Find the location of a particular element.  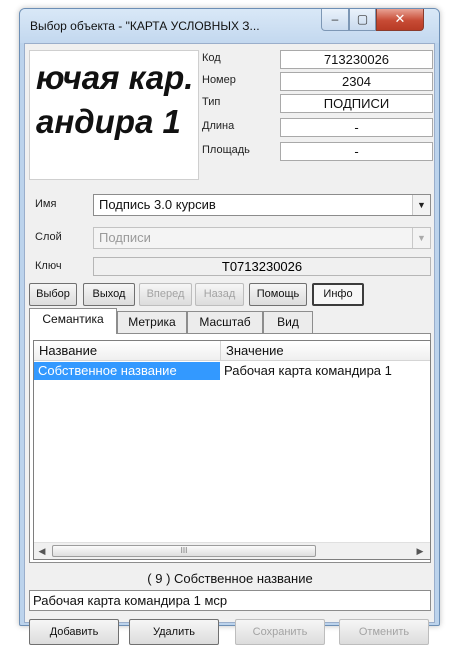

number-value: 2304 is located at coordinates (356, 81).